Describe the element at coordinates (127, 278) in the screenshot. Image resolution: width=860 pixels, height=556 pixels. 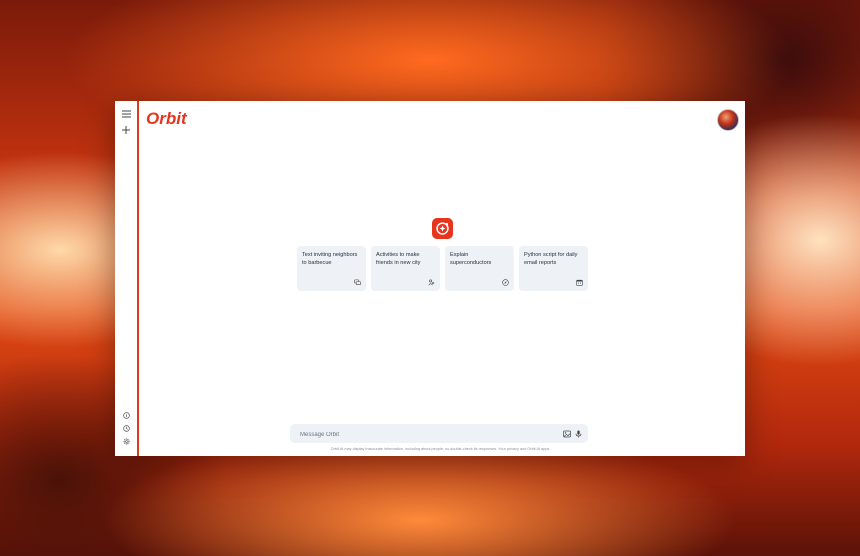
I see `sidebar-rail` at that location.